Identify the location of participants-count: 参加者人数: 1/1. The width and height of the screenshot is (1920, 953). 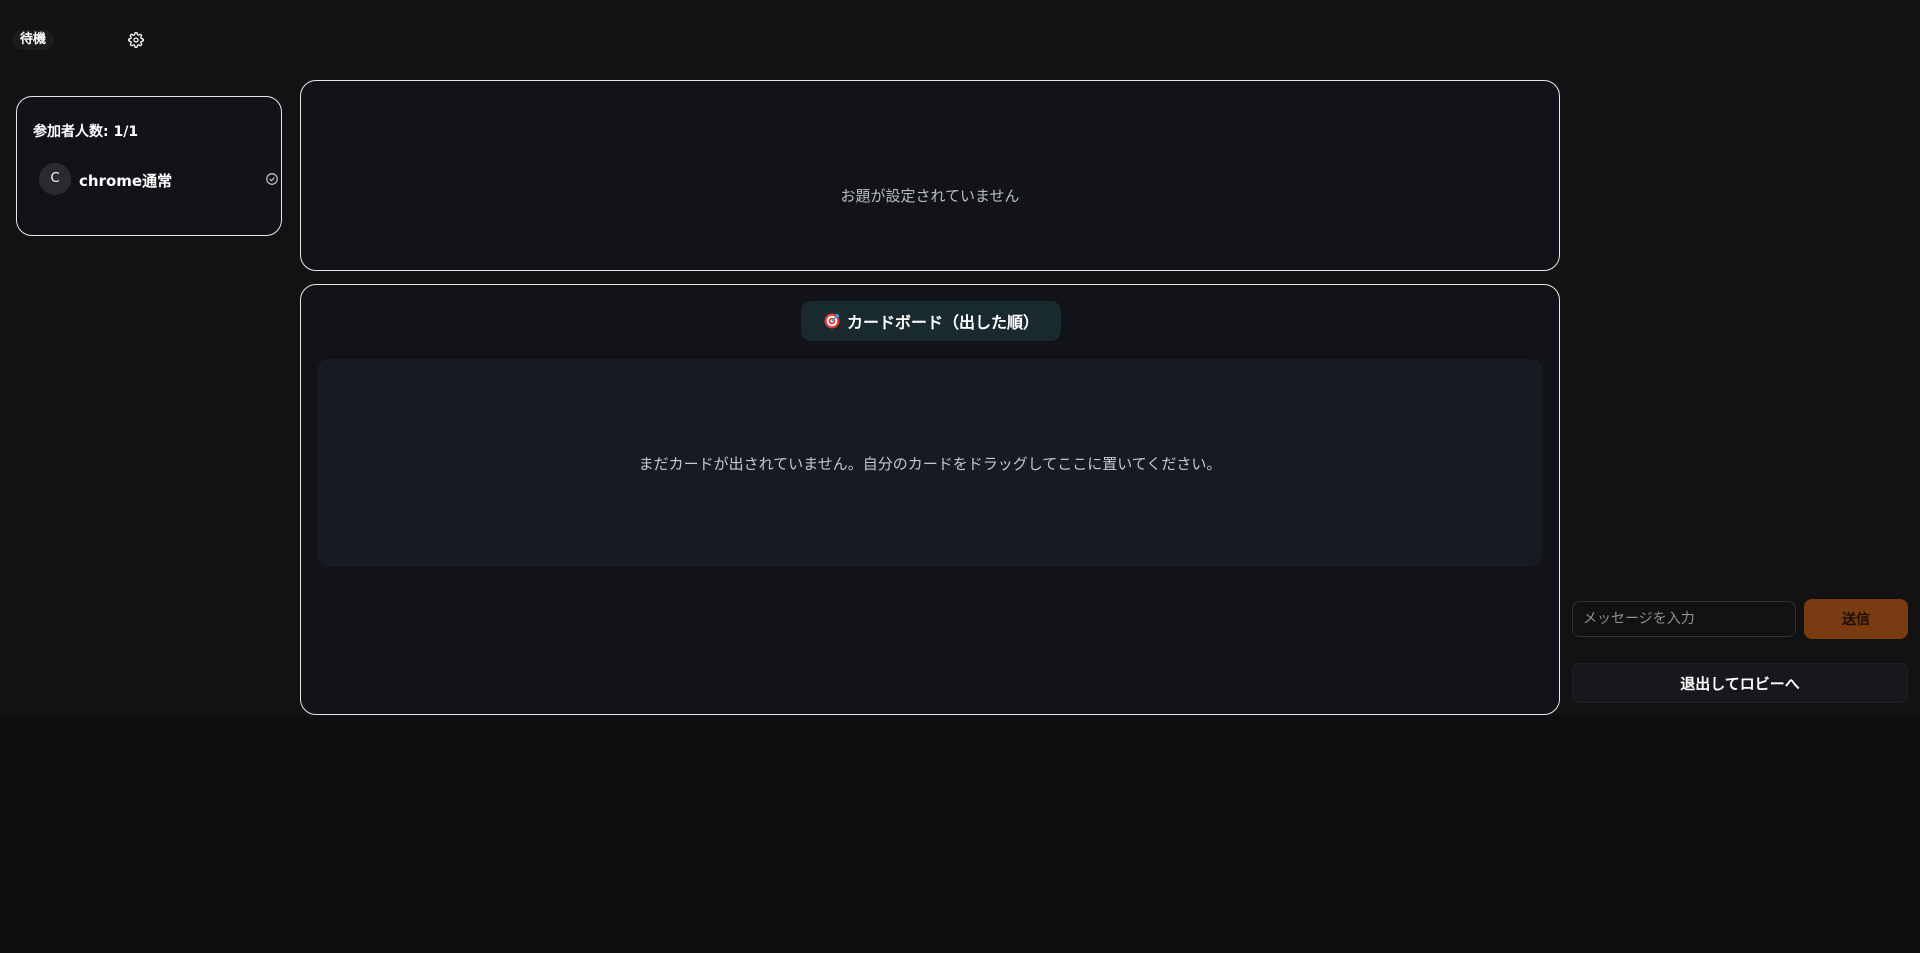
(86, 132).